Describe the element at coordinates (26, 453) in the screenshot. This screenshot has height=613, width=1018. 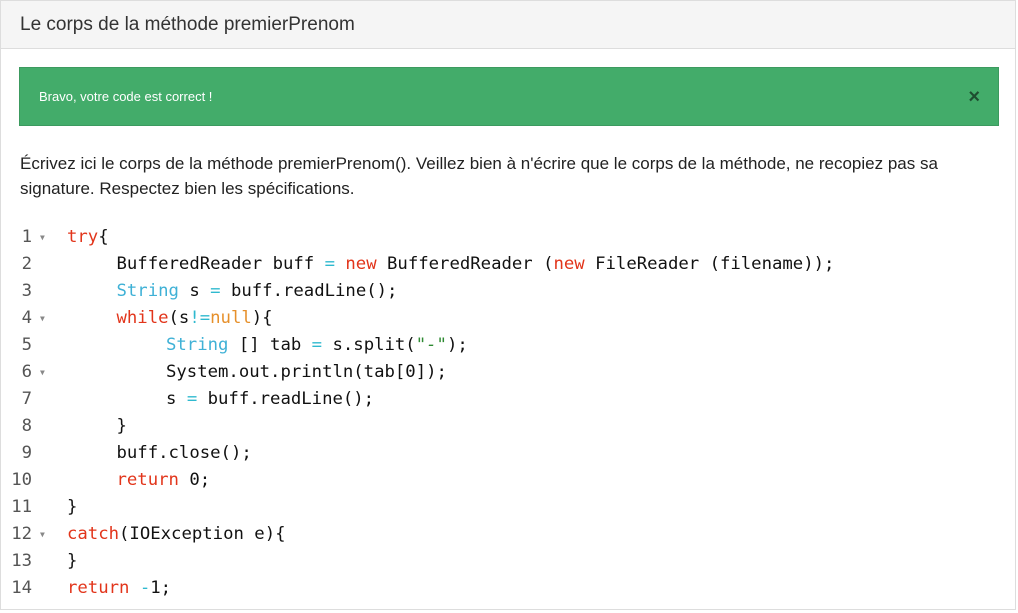
I see `line-number: 9` at that location.